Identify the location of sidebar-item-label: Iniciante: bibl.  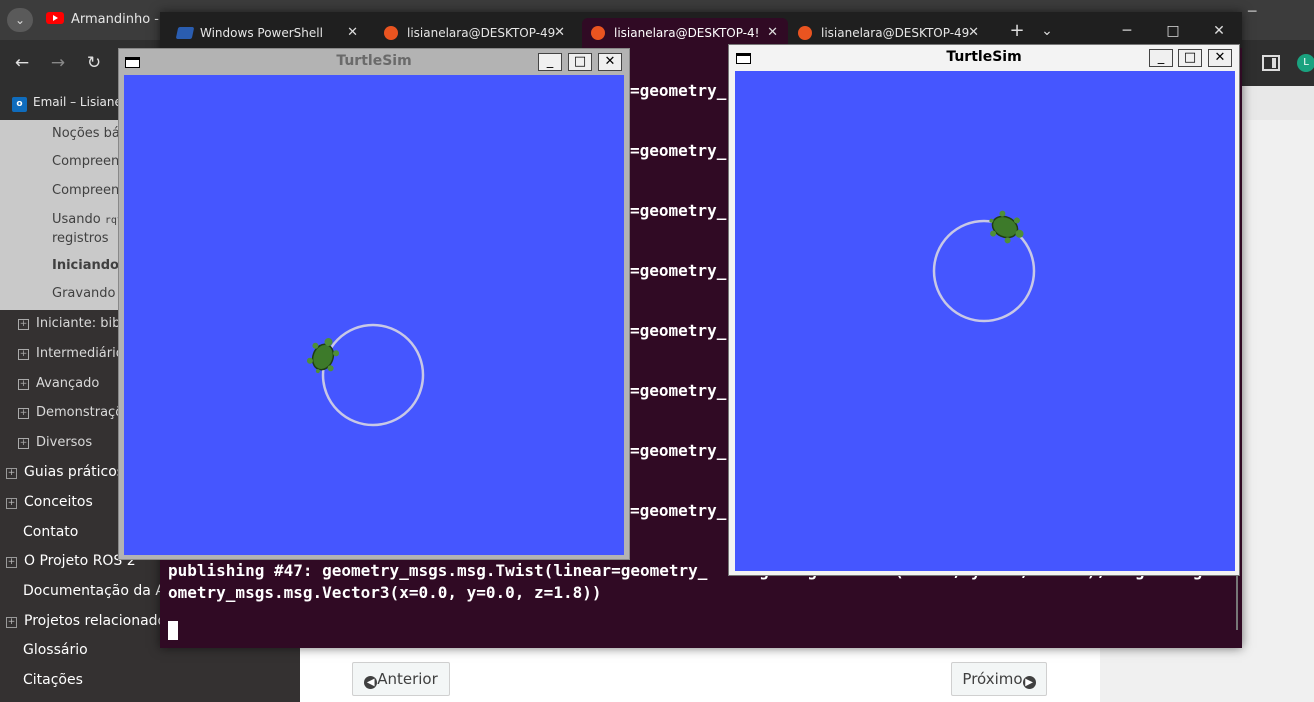
(80, 323).